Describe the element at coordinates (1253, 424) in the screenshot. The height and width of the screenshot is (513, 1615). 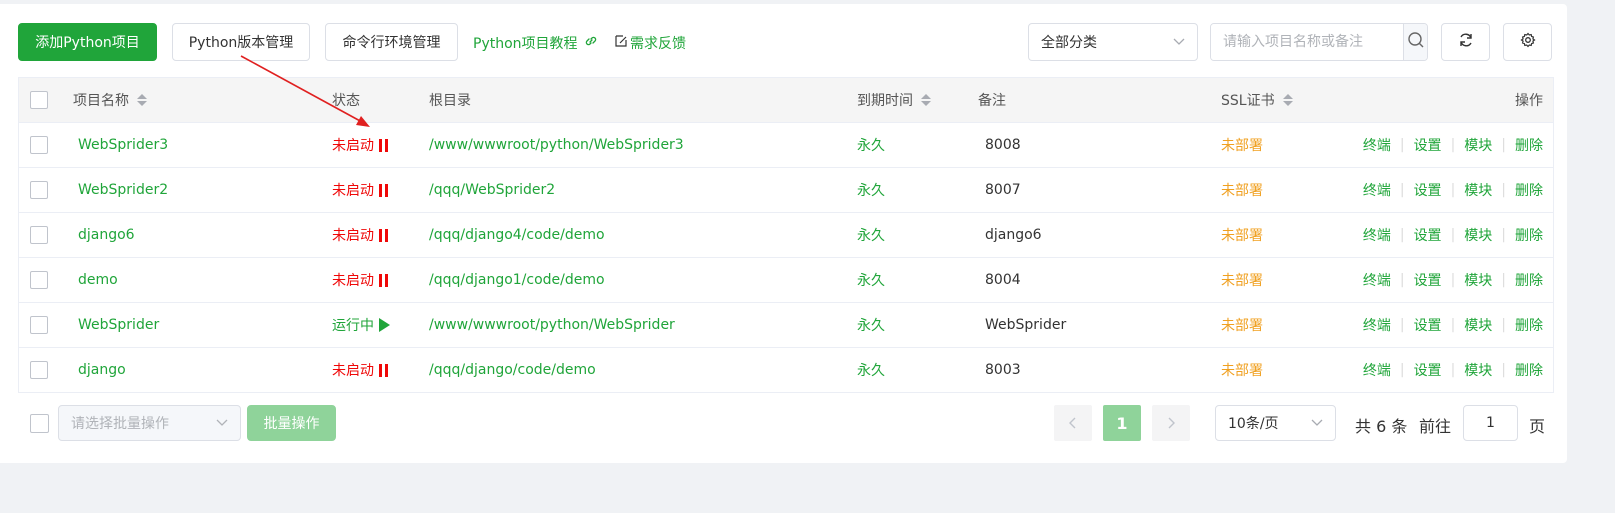
I see `page-size-value: 10条/页` at that location.